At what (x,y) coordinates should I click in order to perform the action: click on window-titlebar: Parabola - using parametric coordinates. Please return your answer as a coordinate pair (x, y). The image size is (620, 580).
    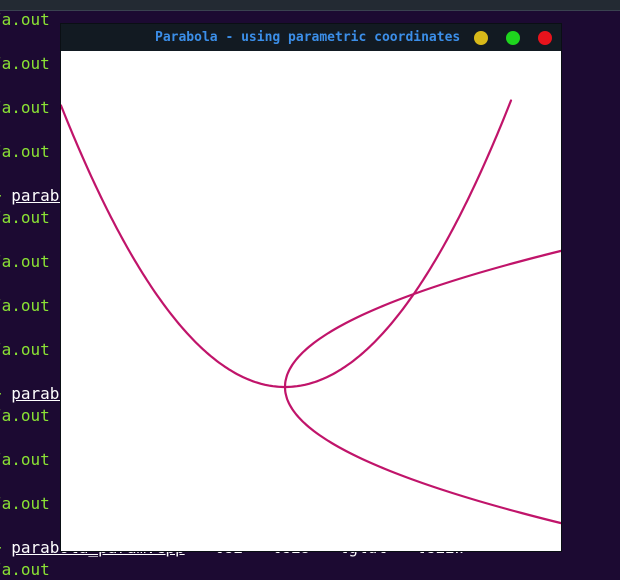
    Looking at the image, I should click on (311, 37).